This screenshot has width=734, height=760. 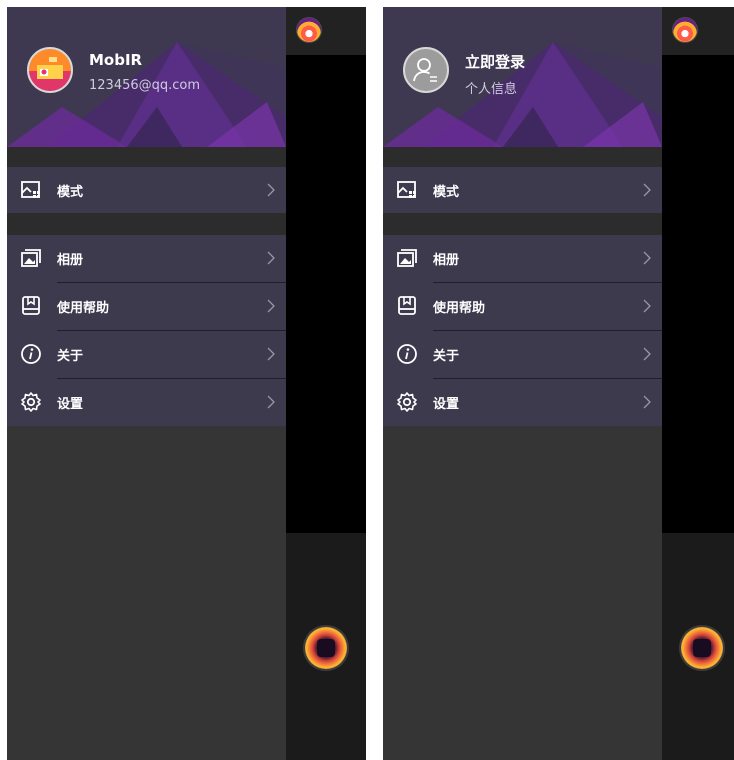 I want to click on user-info-label: 个人信息, so click(x=491, y=89).